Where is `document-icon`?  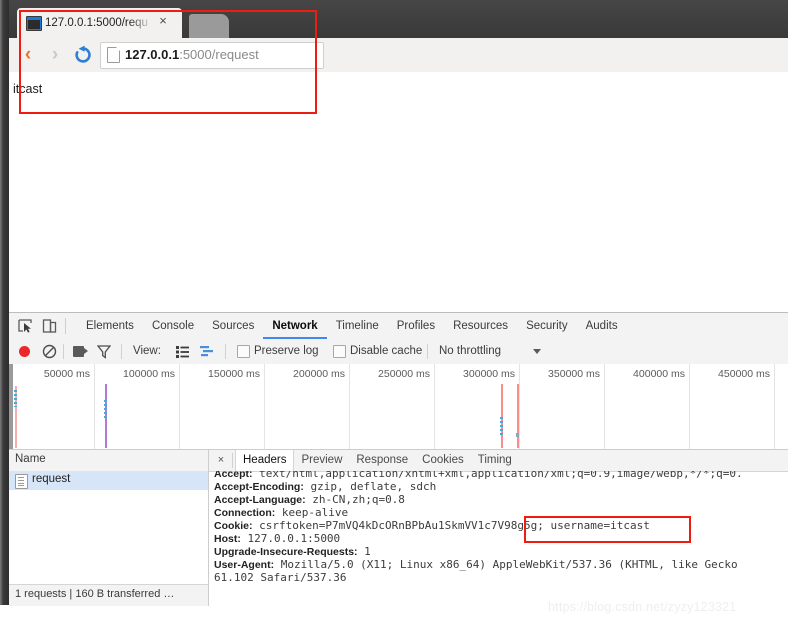 document-icon is located at coordinates (21, 481).